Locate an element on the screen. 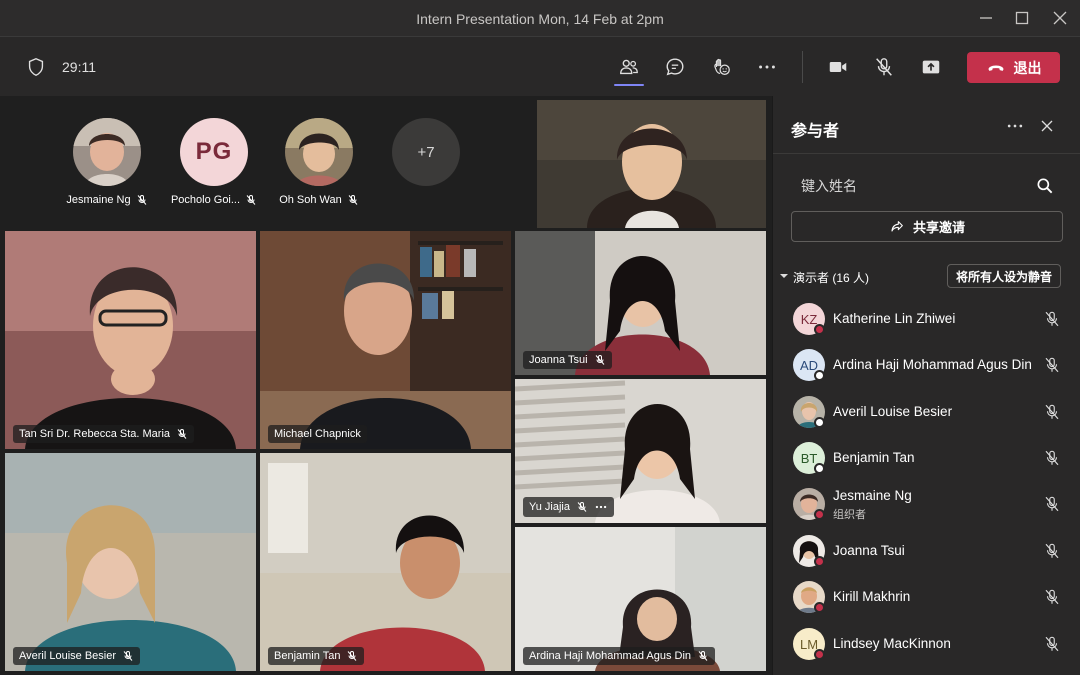 This screenshot has height=675, width=1080. mic-button is located at coordinates (884, 67).